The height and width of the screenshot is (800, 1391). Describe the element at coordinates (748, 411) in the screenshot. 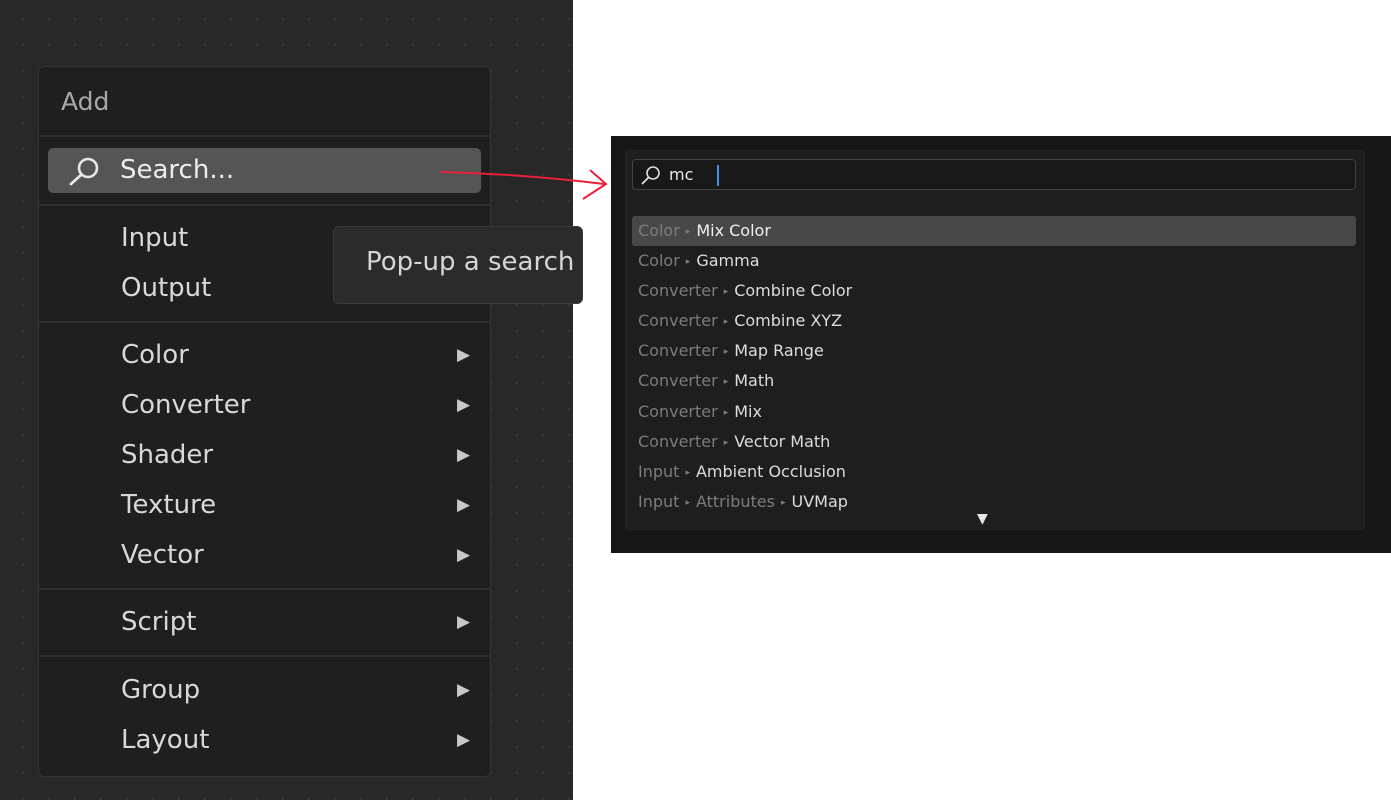

I see `result-node-name: Mix` at that location.